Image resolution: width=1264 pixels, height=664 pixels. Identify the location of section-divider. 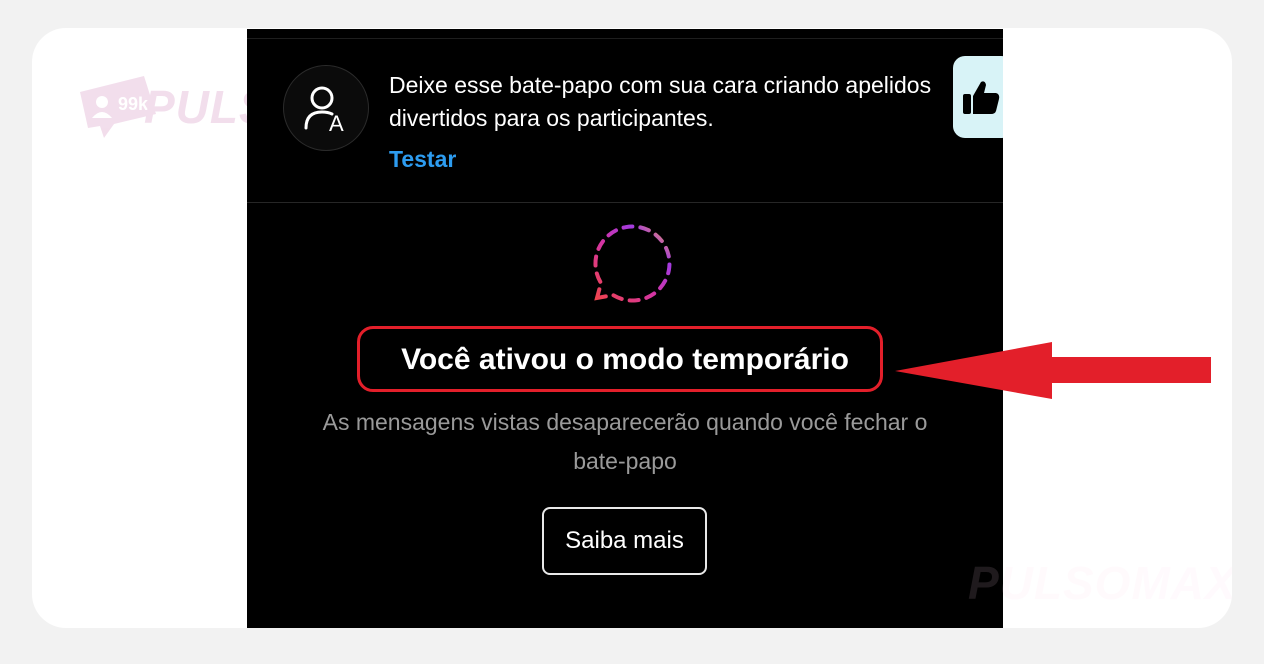
(625, 202).